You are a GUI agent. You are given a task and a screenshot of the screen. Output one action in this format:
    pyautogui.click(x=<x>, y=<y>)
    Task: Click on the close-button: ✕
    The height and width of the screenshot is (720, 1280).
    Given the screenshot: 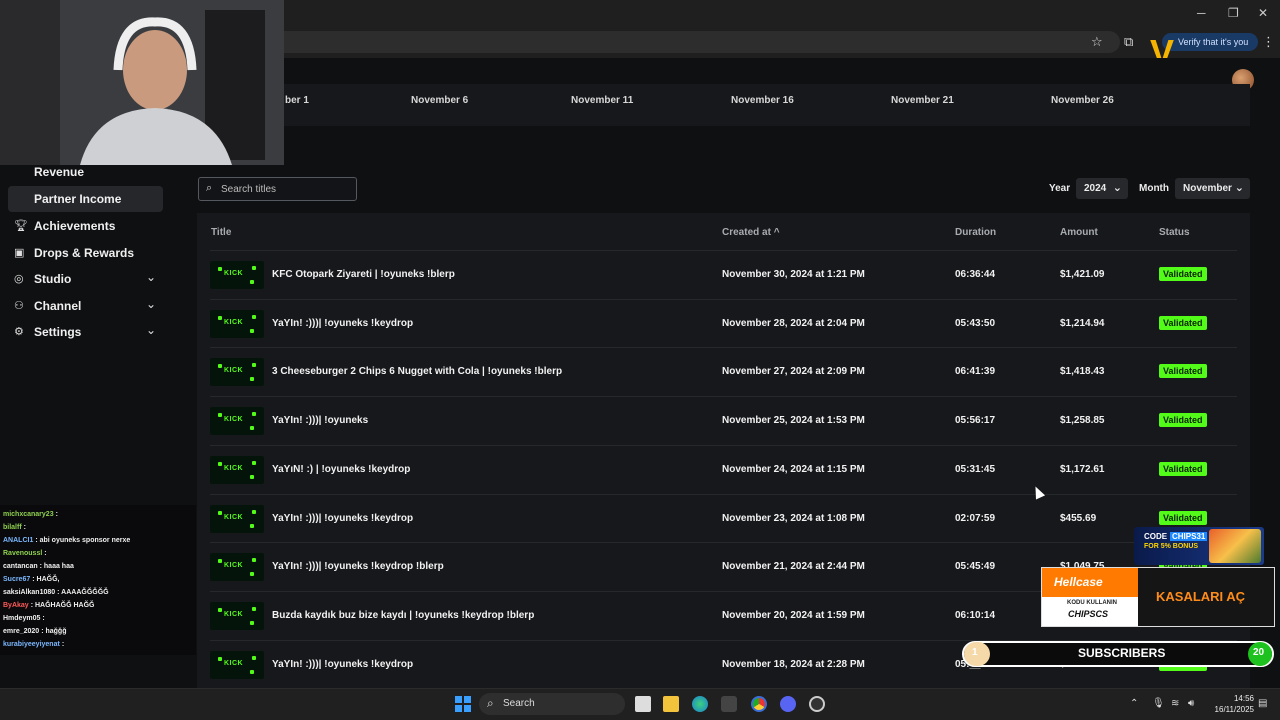 What is the action you would take?
    pyautogui.click(x=1263, y=13)
    